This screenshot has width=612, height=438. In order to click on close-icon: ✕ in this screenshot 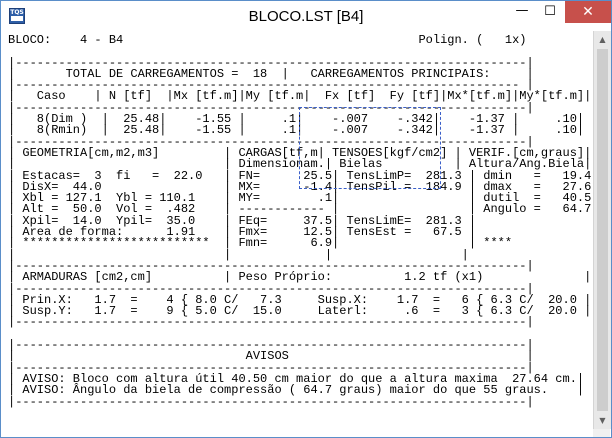, I will do `click(588, 12)`.